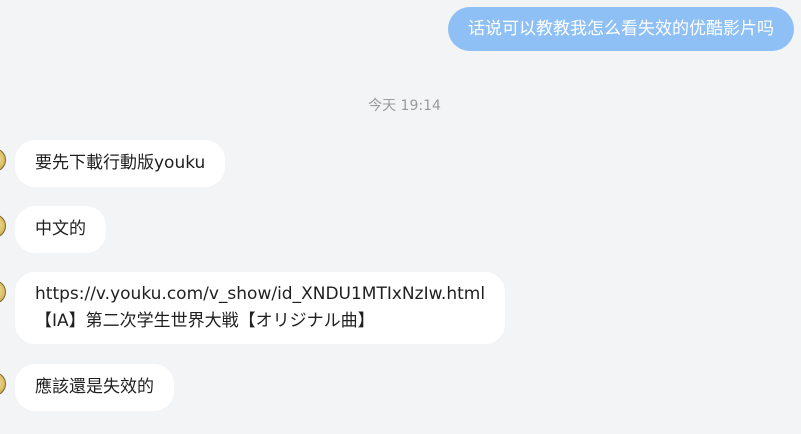  I want to click on message-text: 【IA】第二次学生世界大戦【オリジナル曲】, so click(205, 321).